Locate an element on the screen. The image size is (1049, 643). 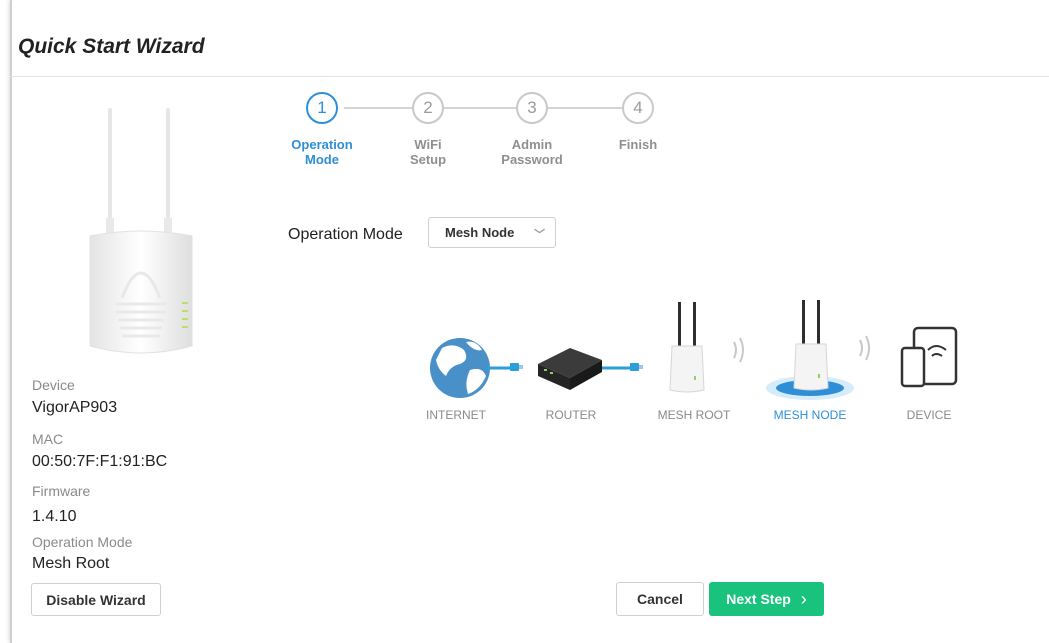
operation-mode-select: Mesh Node ﹀ is located at coordinates (492, 232).